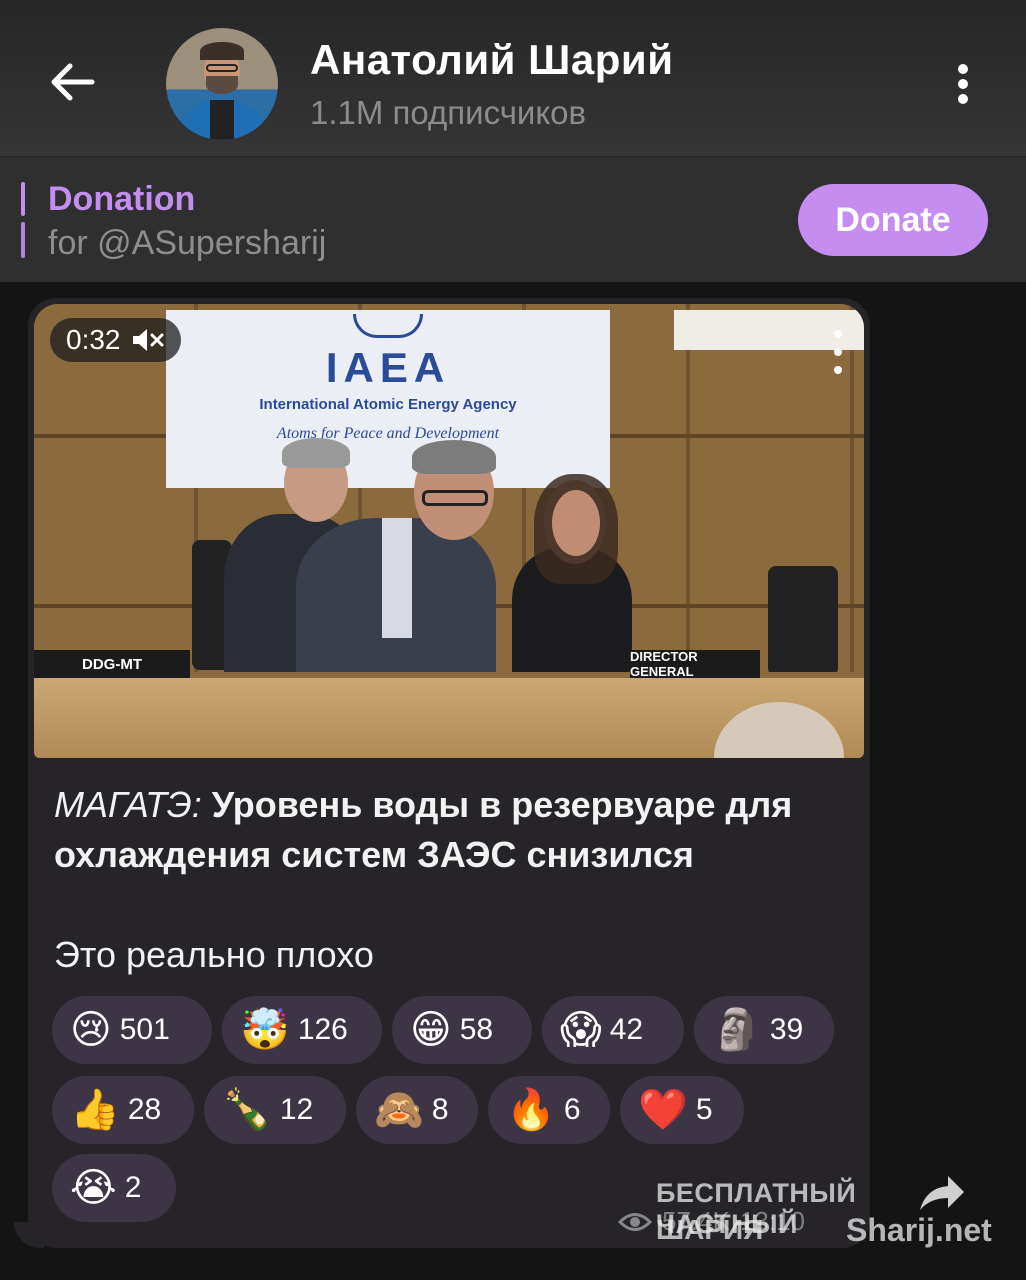 This screenshot has height=1280, width=1026. I want to click on reaction-count: 5, so click(704, 1109).